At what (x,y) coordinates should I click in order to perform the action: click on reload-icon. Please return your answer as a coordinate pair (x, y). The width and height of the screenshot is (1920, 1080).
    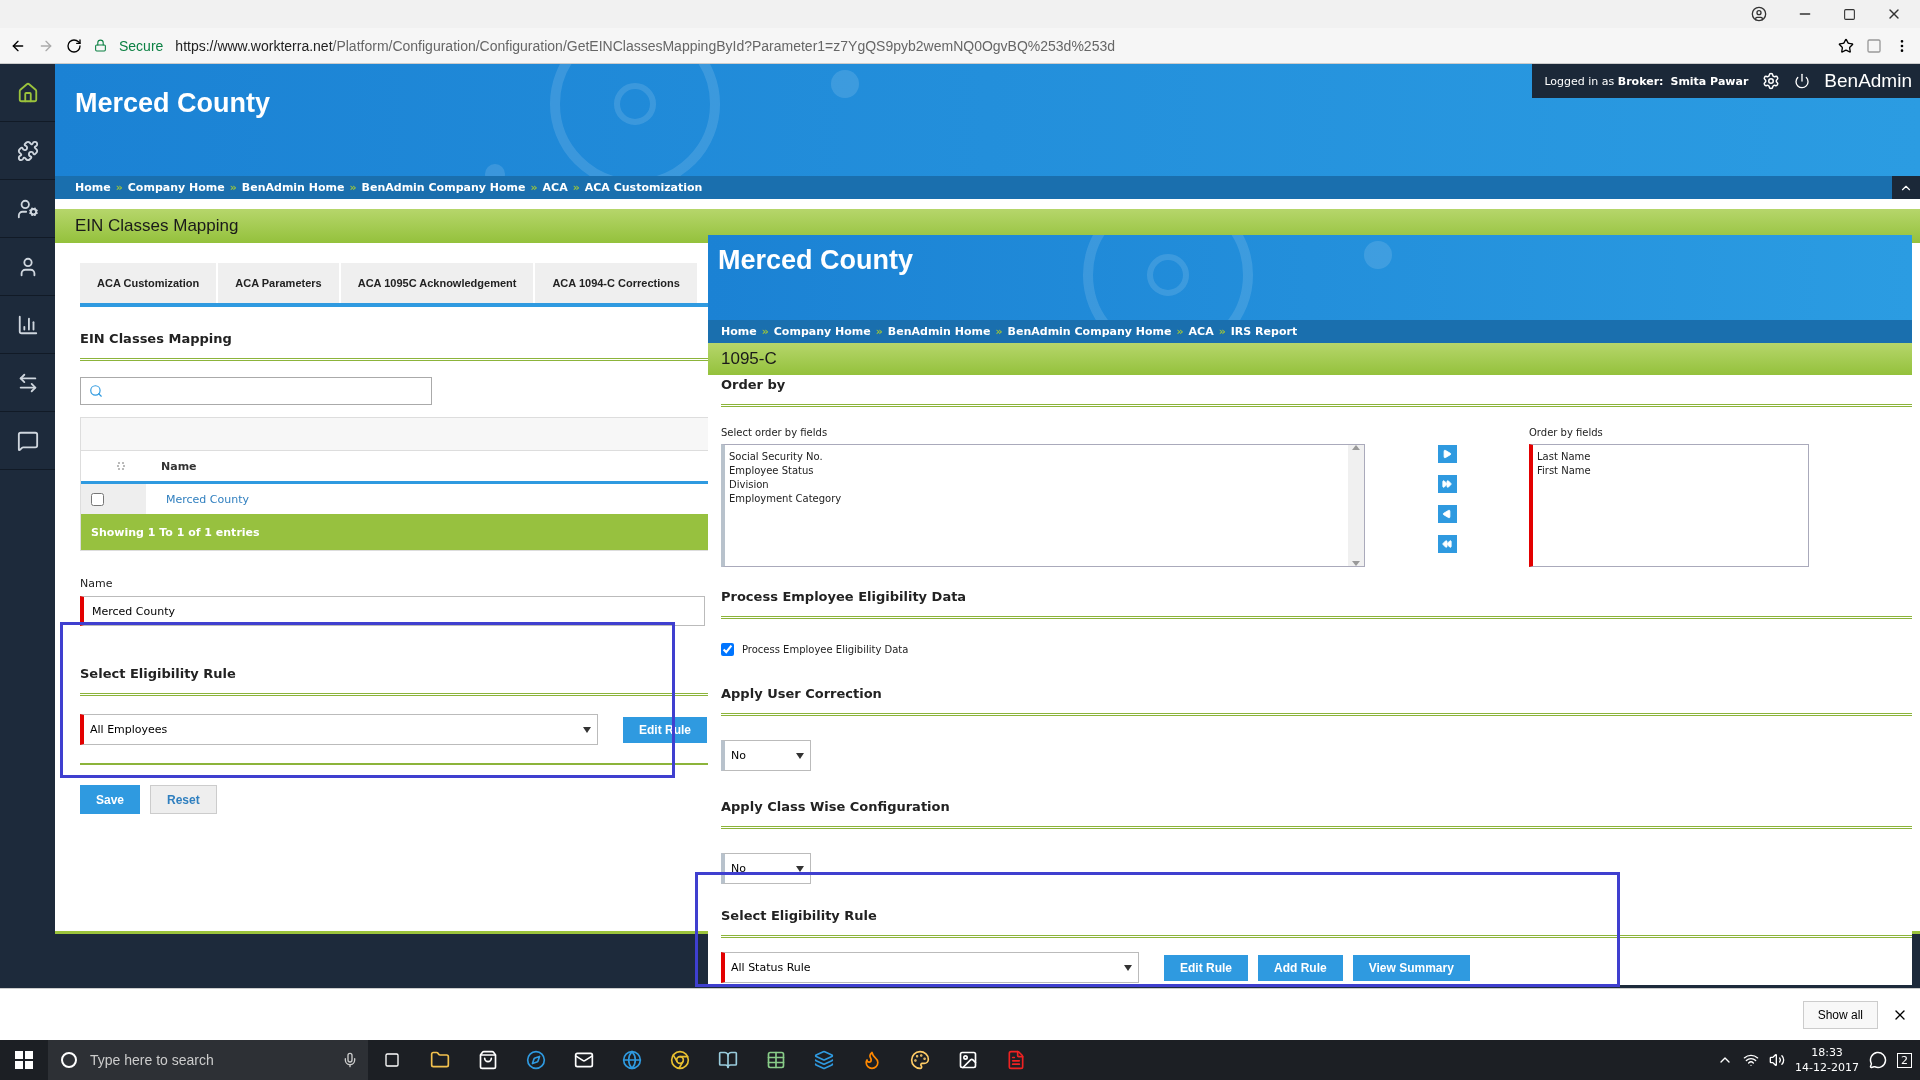
    Looking at the image, I should click on (74, 45).